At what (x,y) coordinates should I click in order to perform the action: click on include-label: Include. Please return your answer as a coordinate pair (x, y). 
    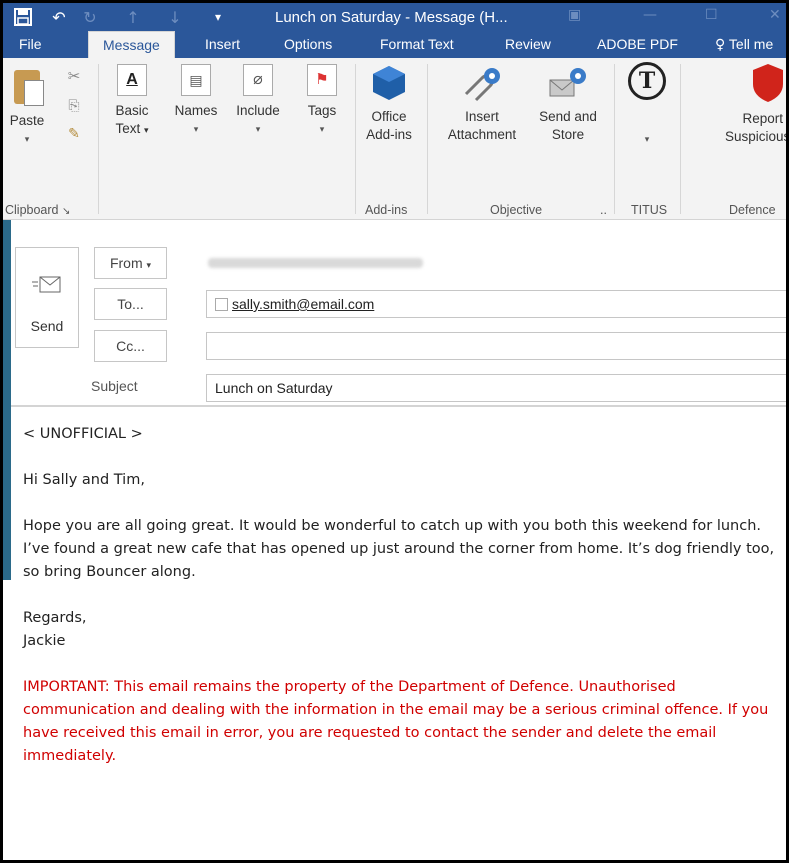
    Looking at the image, I should click on (258, 110).